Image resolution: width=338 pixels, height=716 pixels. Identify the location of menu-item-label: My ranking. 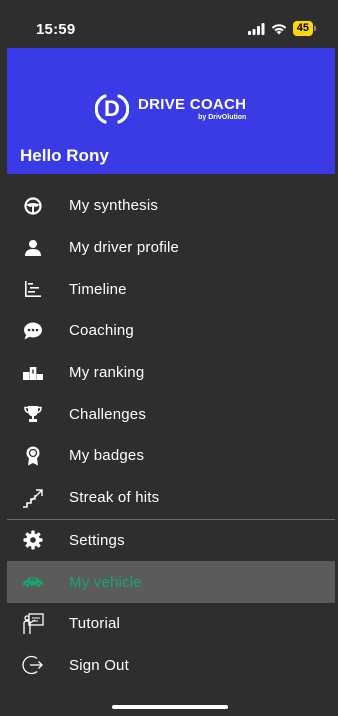
(107, 373).